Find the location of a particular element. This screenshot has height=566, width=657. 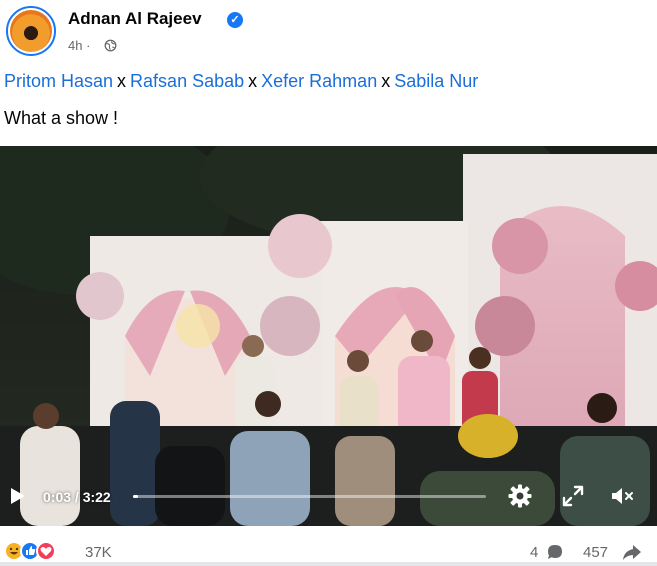

post-meta: 4h · is located at coordinates (79, 45).